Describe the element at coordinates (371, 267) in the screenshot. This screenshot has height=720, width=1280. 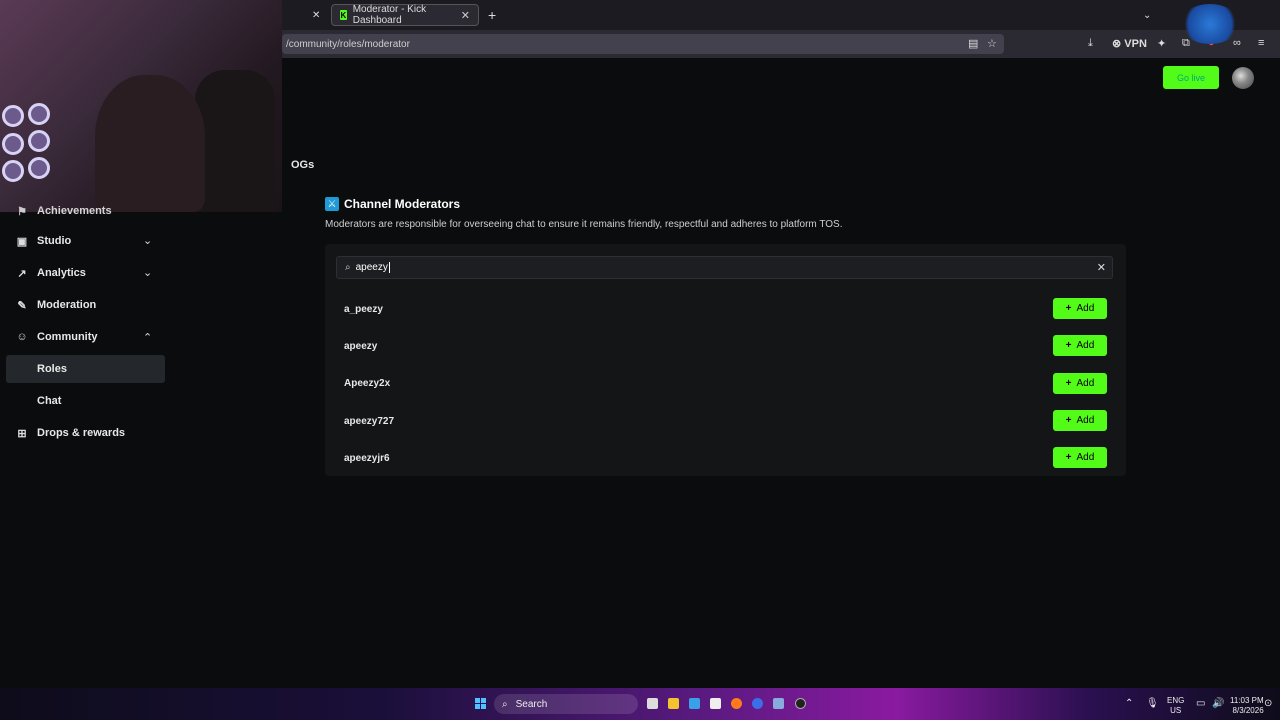
I see `search-value: apeezy` at that location.